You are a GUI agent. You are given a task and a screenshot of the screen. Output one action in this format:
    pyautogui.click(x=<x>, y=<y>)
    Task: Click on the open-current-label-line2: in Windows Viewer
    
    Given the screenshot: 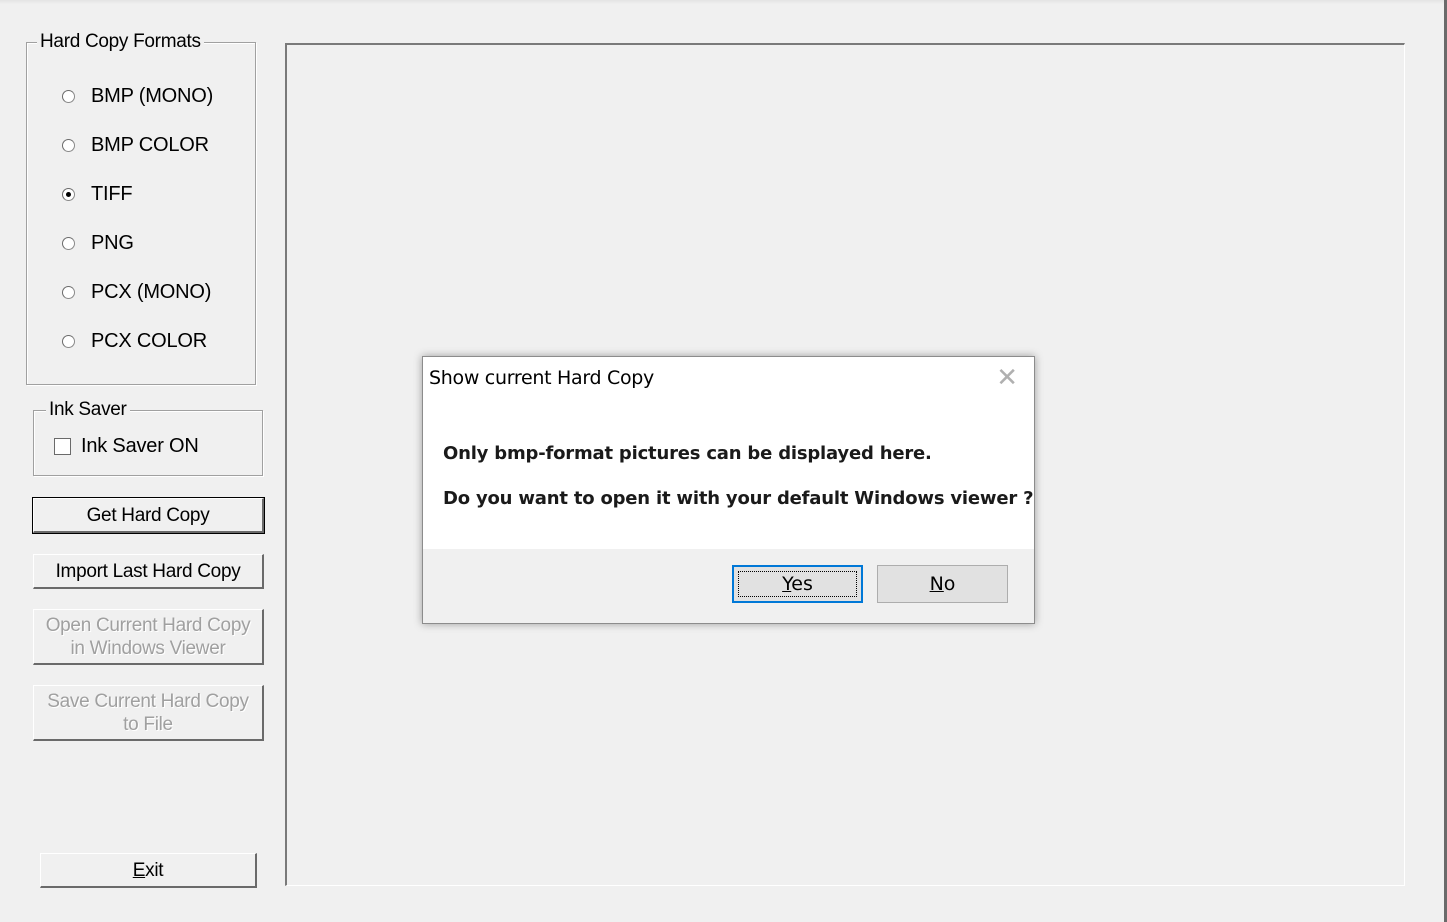 What is the action you would take?
    pyautogui.click(x=148, y=648)
    